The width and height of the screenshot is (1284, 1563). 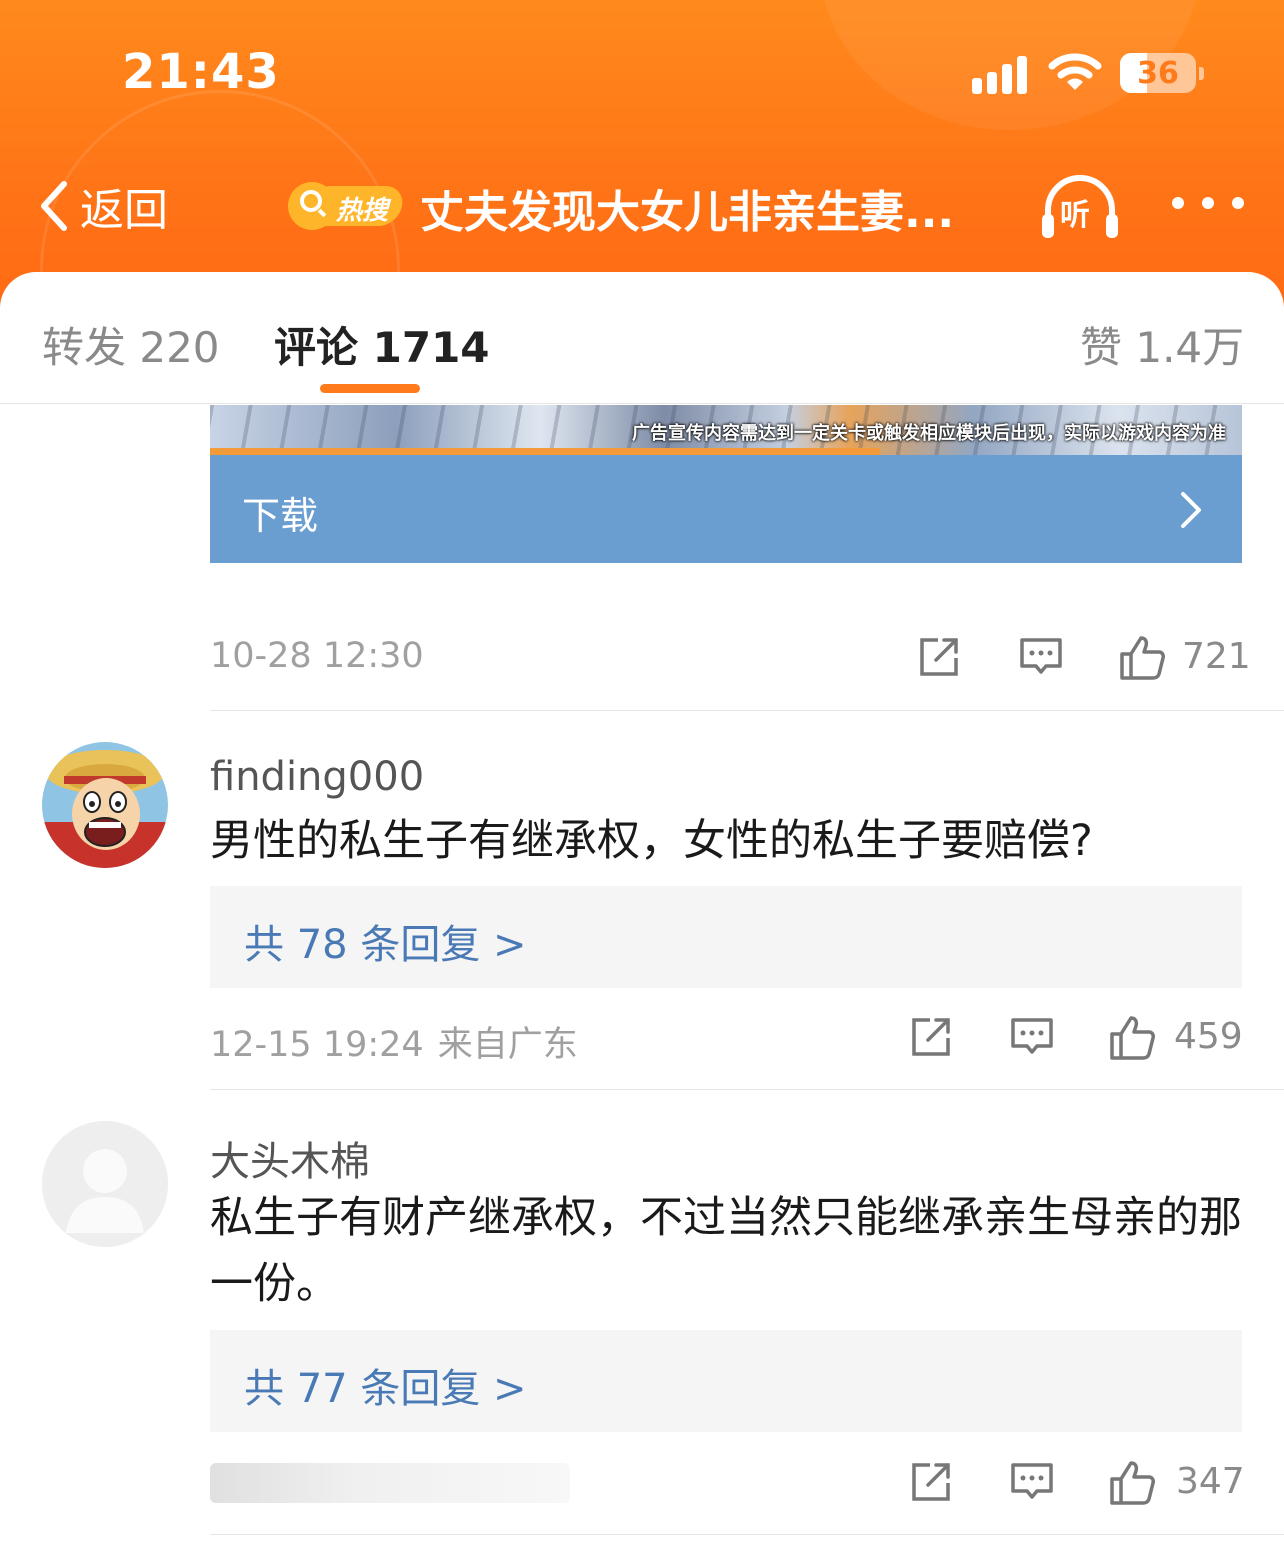 I want to click on like-count: 721, so click(x=1216, y=656).